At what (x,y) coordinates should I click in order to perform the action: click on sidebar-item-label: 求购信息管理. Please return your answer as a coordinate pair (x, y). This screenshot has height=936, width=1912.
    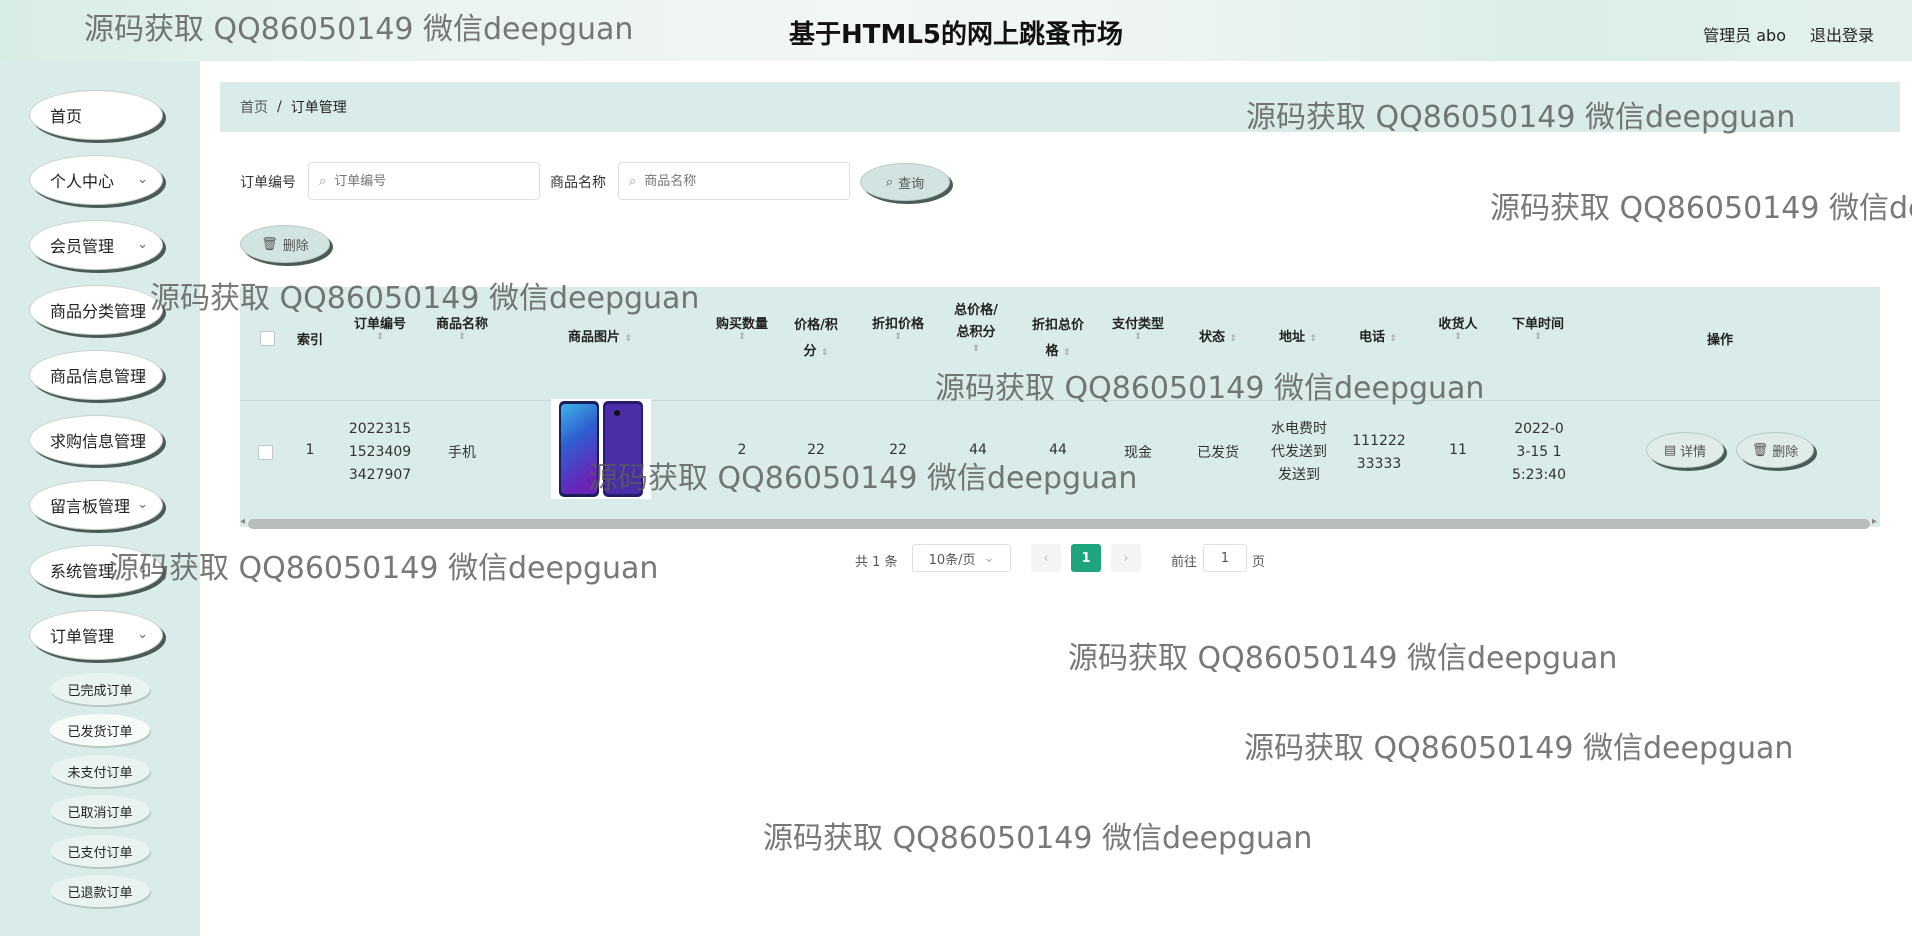
    Looking at the image, I should click on (98, 441).